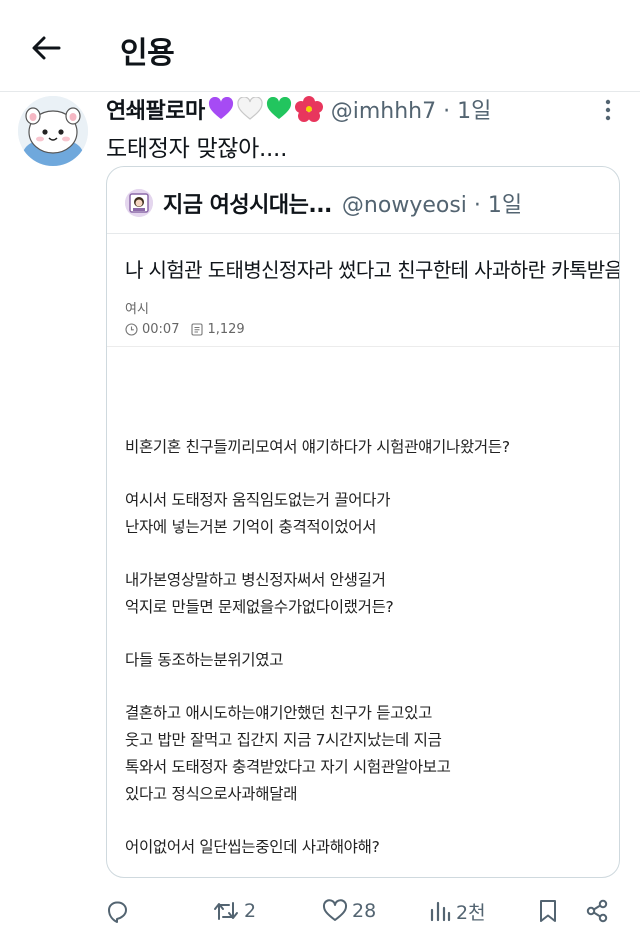  Describe the element at coordinates (404, 205) in the screenshot. I see `quoted-handle: @nowyeosi` at that location.